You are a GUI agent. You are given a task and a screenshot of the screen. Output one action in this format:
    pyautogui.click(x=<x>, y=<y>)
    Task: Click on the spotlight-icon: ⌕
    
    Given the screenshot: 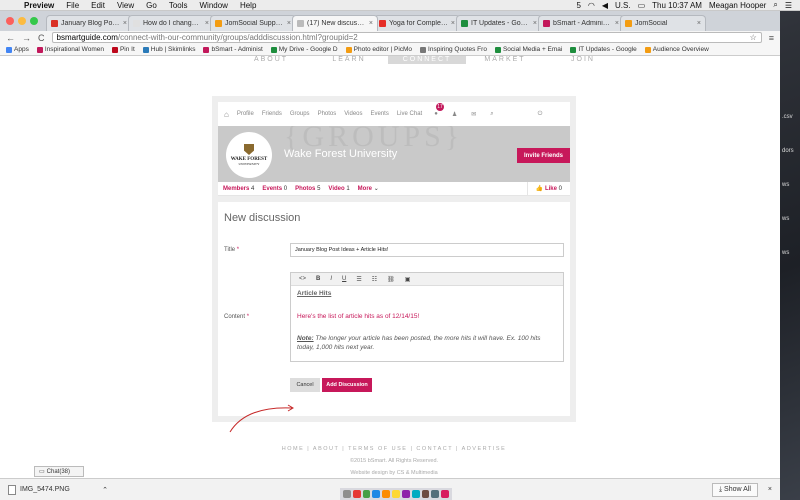 What is the action you would take?
    pyautogui.click(x=775, y=5)
    